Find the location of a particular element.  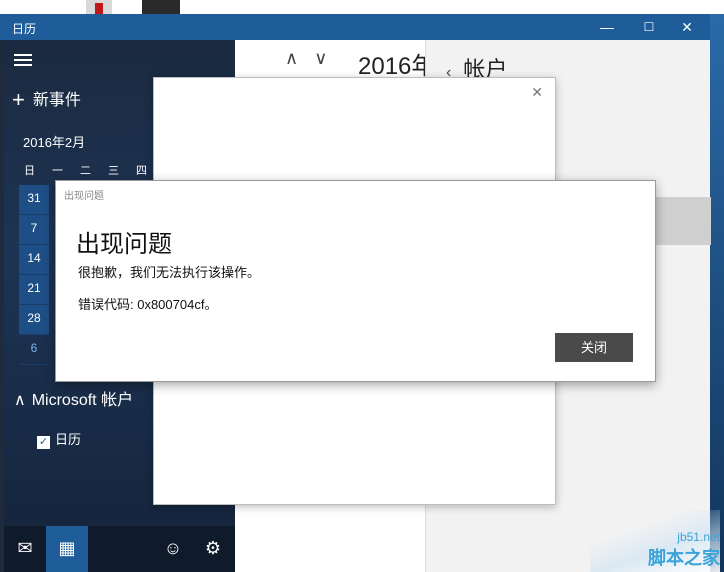

calendar-checkbox-item: ✓ 日历 is located at coordinates (59, 439).